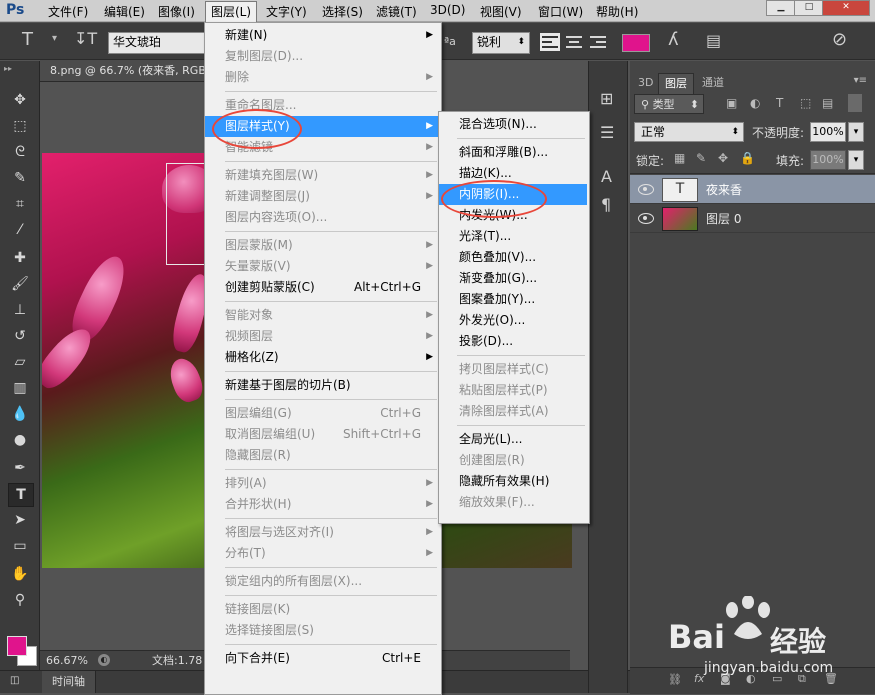 The height and width of the screenshot is (695, 875). Describe the element at coordinates (177, 661) in the screenshot. I see `document-info: 文档:1.78` at that location.